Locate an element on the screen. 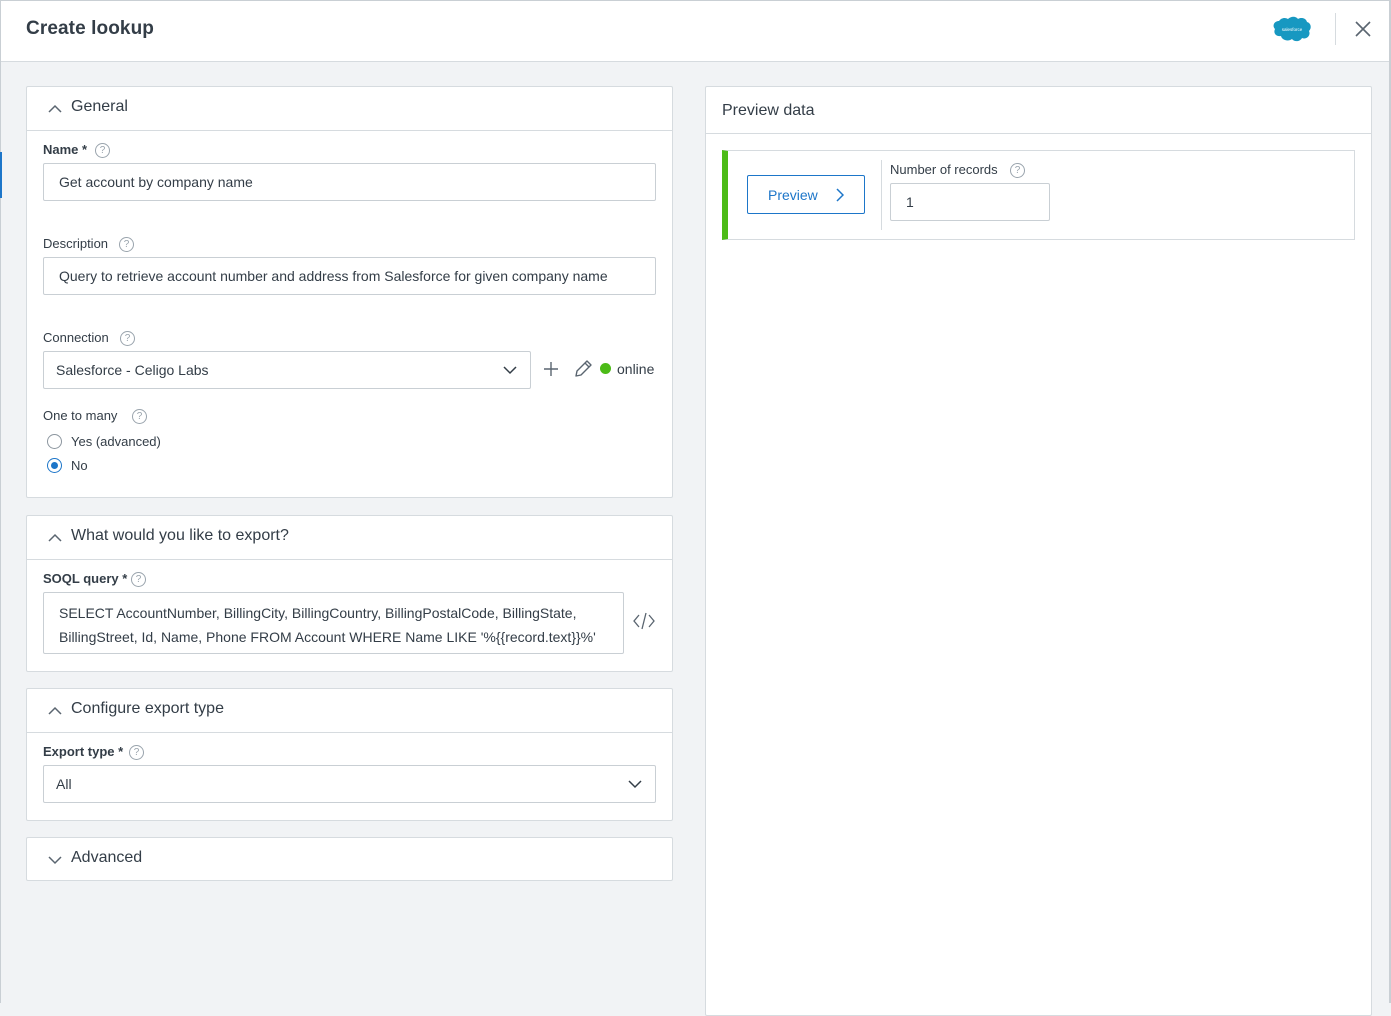 This screenshot has height=1016, width=1391. header-divider is located at coordinates (1335, 29).